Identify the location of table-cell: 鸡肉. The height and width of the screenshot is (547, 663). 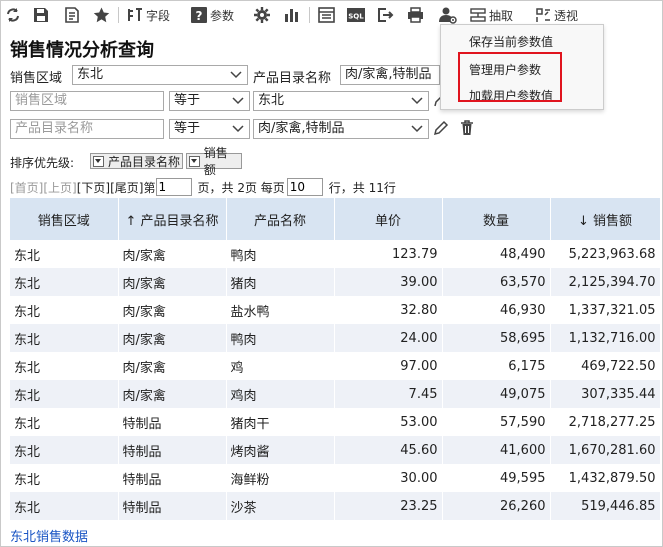
(280, 394).